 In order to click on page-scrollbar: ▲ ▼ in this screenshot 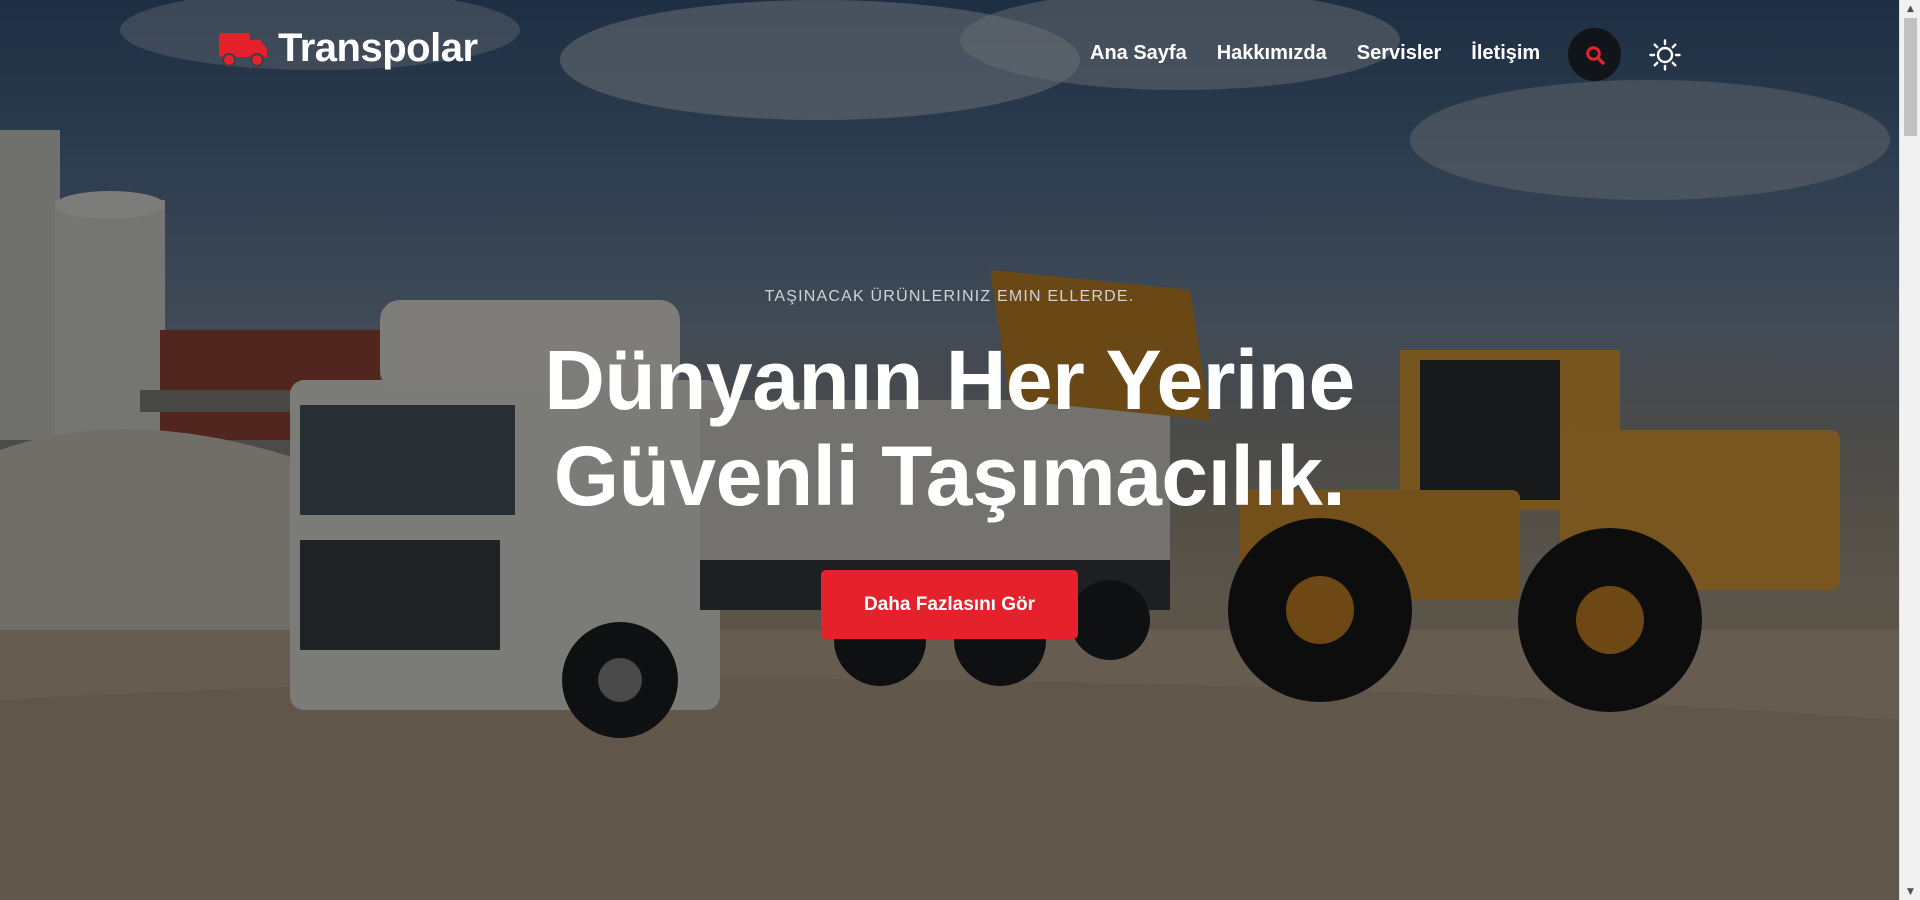, I will do `click(1909, 450)`.